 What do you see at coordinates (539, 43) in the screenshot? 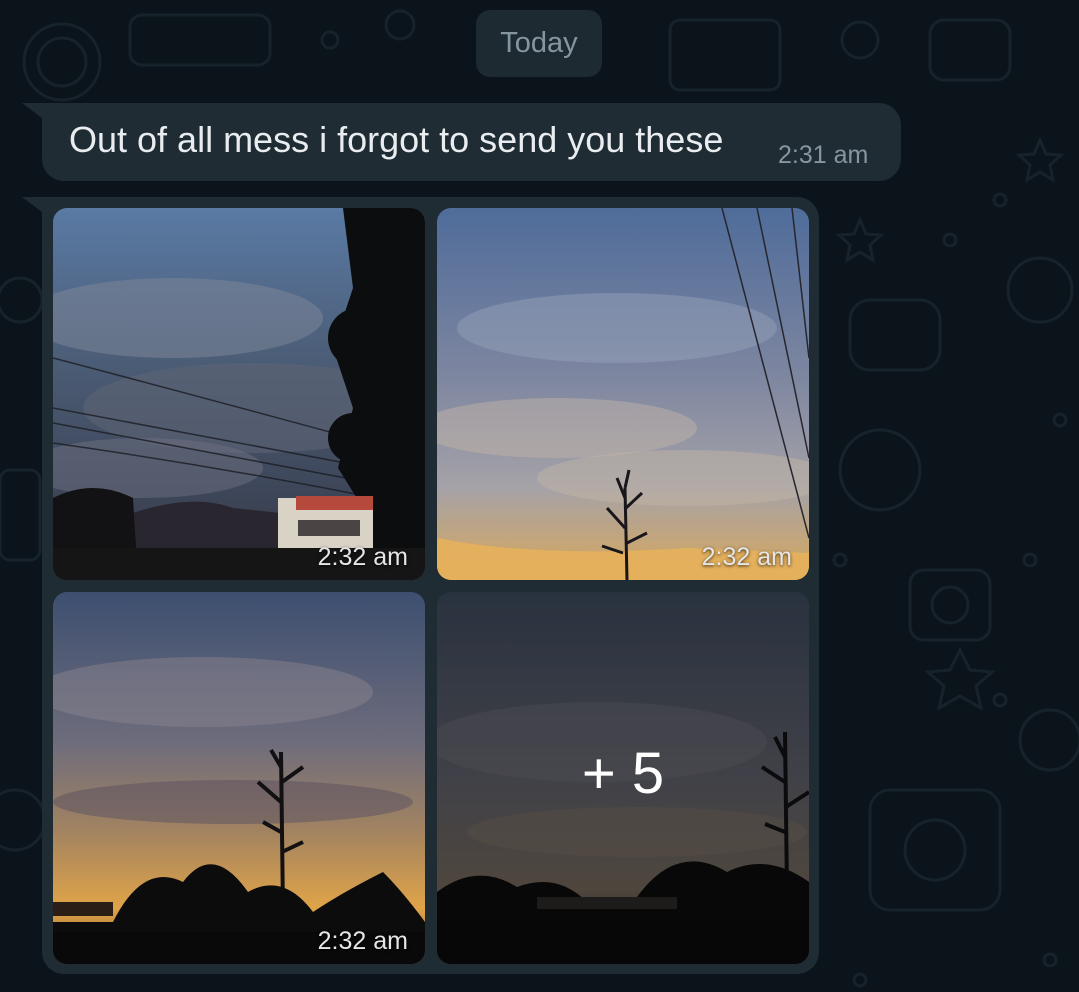
I see `date-separator: Today` at bounding box center [539, 43].